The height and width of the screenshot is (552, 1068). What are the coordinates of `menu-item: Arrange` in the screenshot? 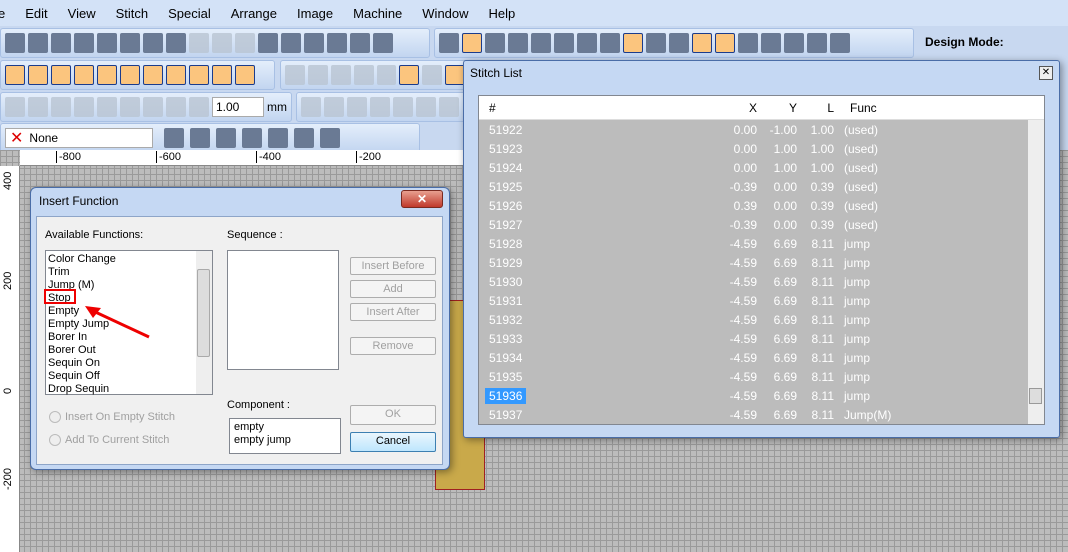 It's located at (254, 13).